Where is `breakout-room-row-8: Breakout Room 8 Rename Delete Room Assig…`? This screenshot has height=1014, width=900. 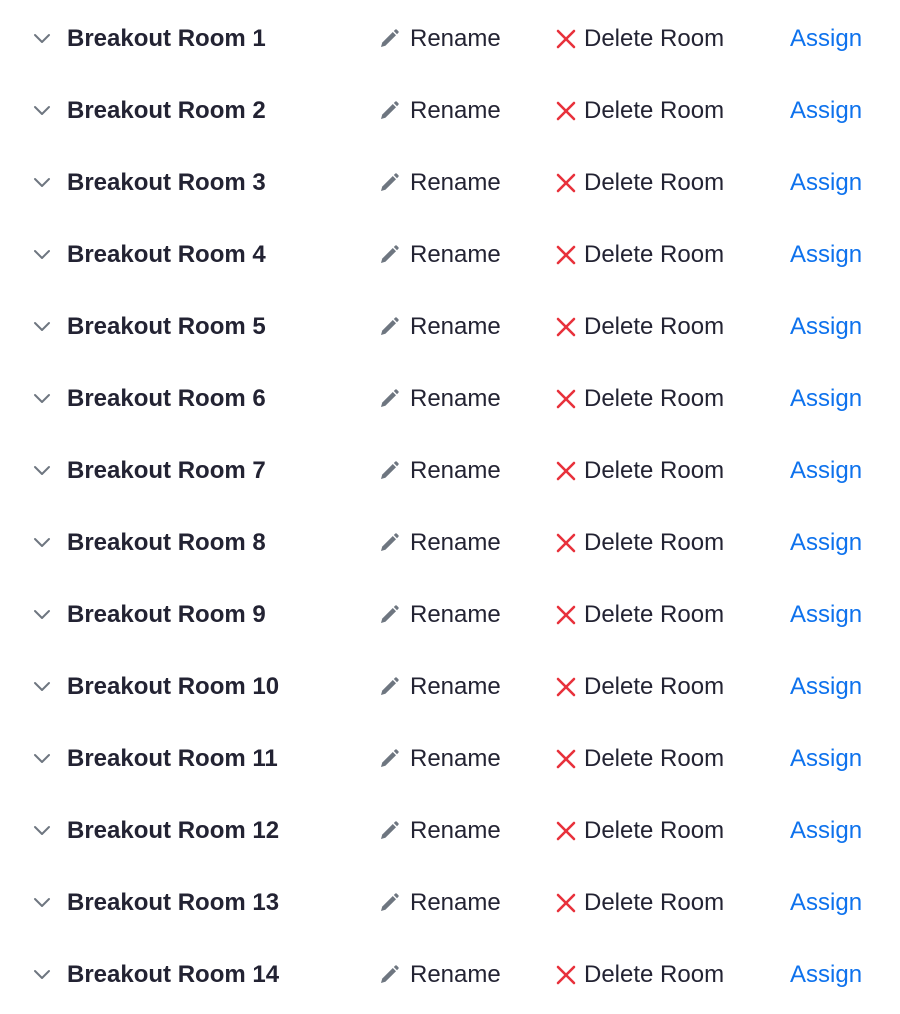
breakout-room-row-8: Breakout Room 8 Rename Delete Room Assig… is located at coordinates (450, 542).